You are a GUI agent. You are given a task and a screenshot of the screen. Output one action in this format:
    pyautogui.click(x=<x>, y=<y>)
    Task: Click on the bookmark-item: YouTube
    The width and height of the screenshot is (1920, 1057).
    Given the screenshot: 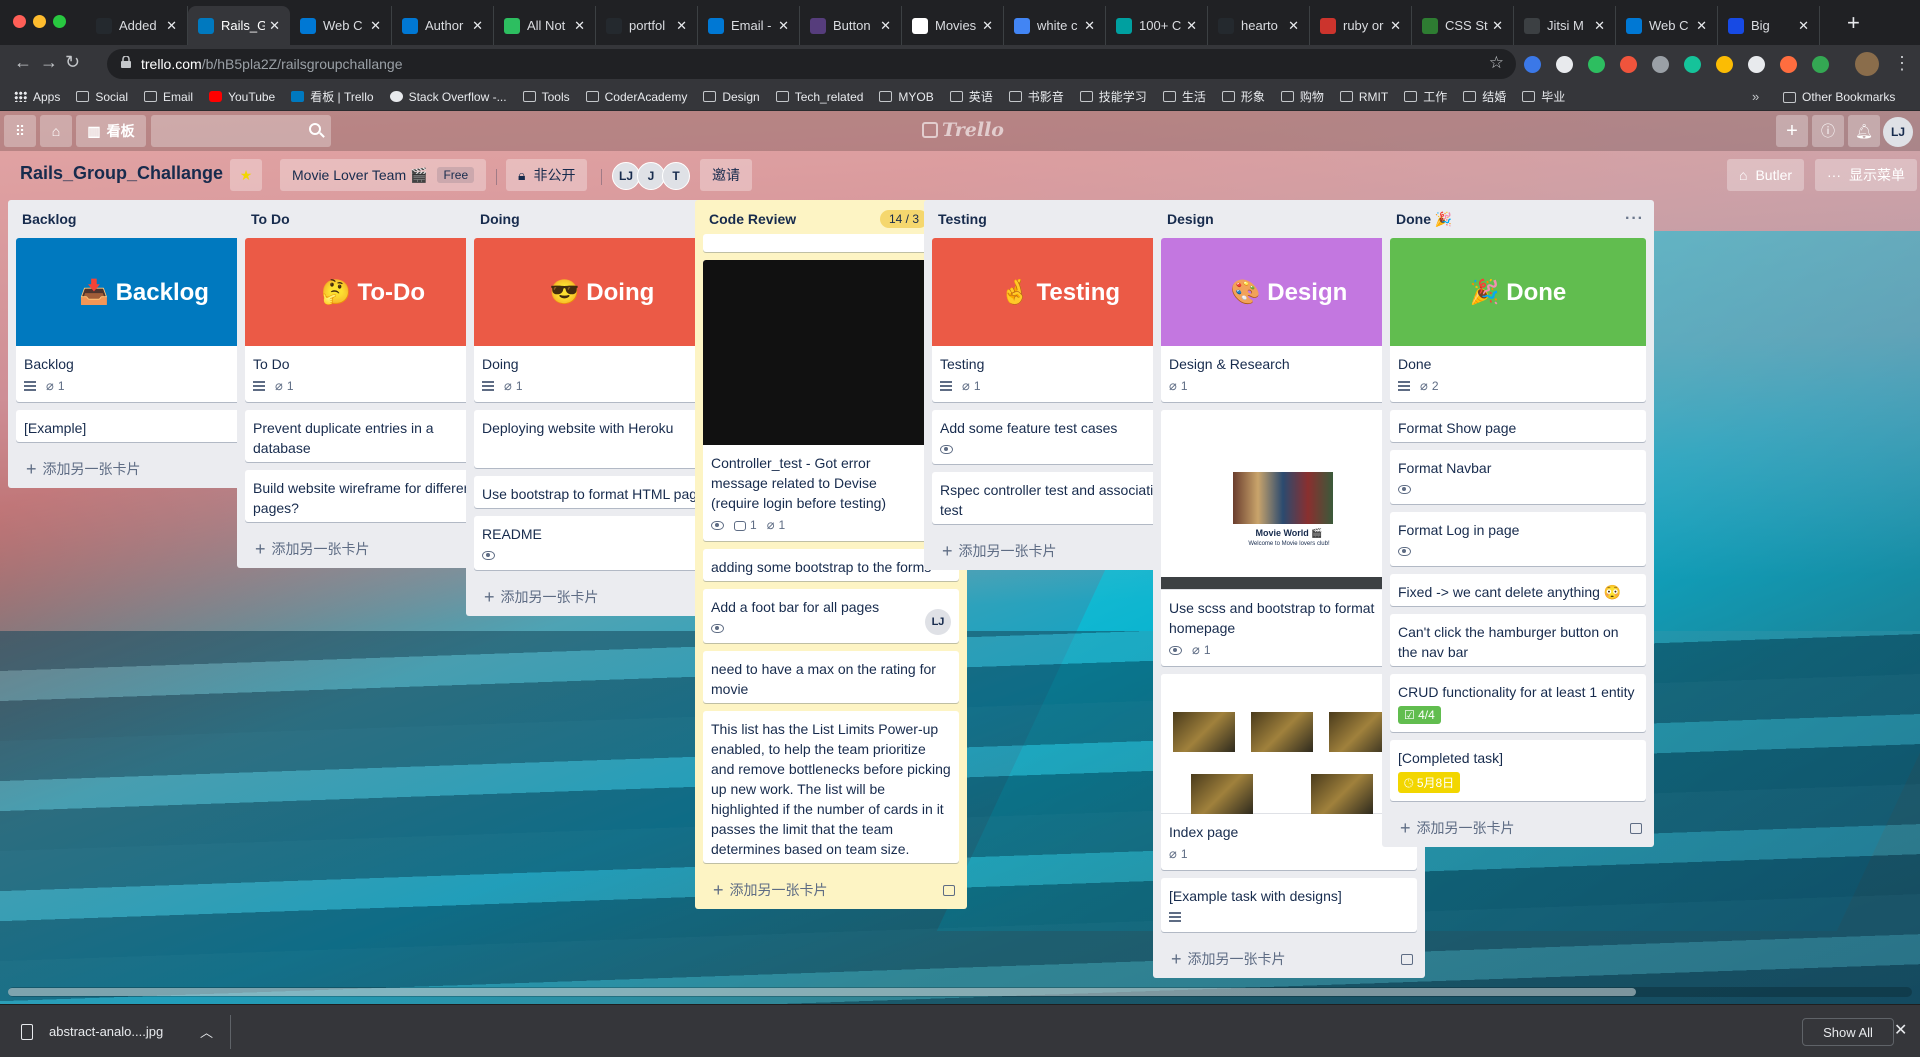 What is the action you would take?
    pyautogui.click(x=242, y=97)
    